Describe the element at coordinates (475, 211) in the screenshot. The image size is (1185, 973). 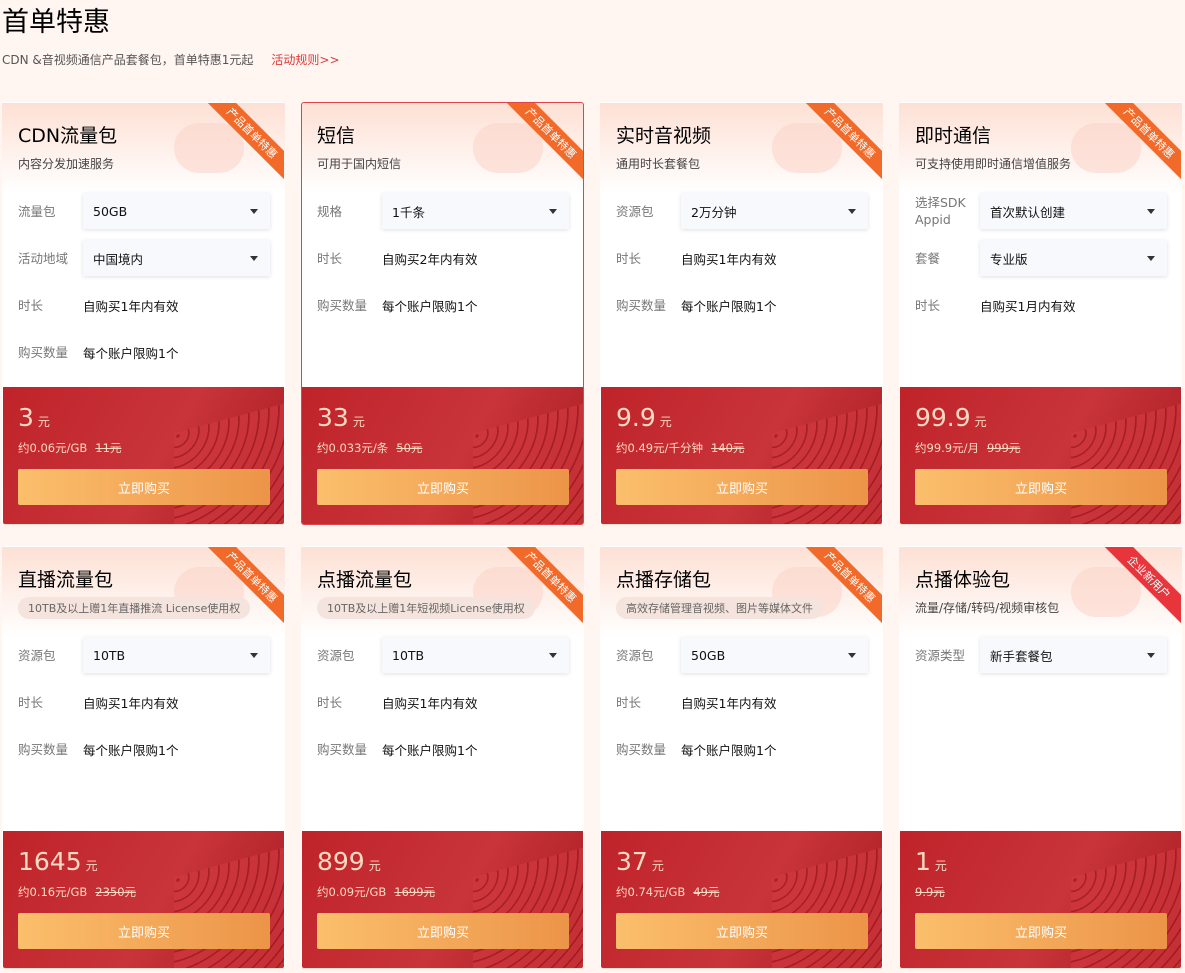
I see `option-select: 1千条` at that location.